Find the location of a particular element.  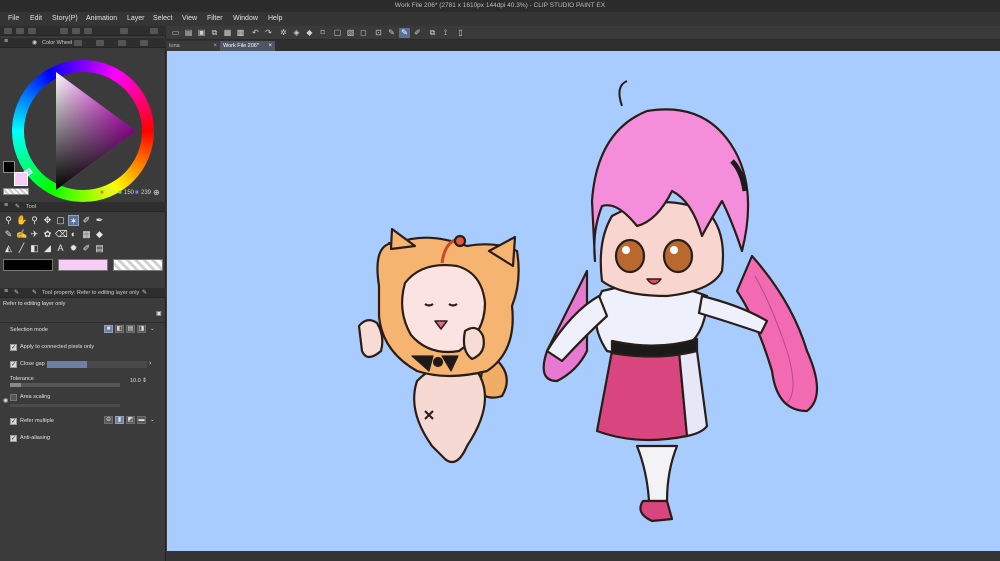

eye-icon: ◉ is located at coordinates (5, 400).